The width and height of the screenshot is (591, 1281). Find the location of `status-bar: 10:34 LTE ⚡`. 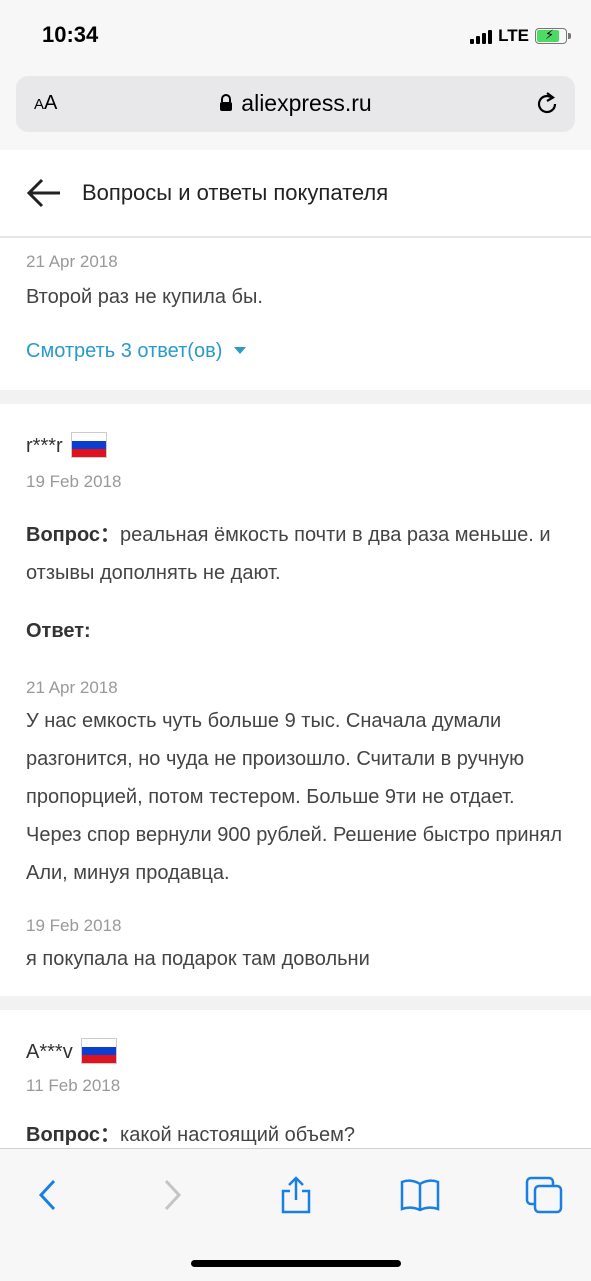

status-bar: 10:34 LTE ⚡ is located at coordinates (295, 36).